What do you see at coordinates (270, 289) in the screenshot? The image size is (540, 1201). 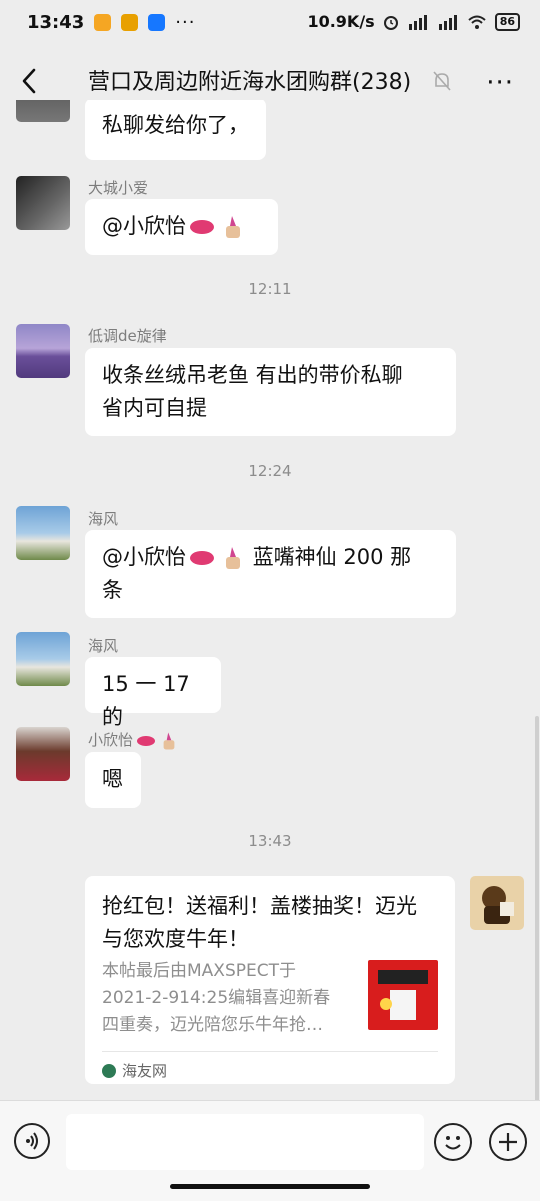 I see `timestamp: 12:11` at bounding box center [270, 289].